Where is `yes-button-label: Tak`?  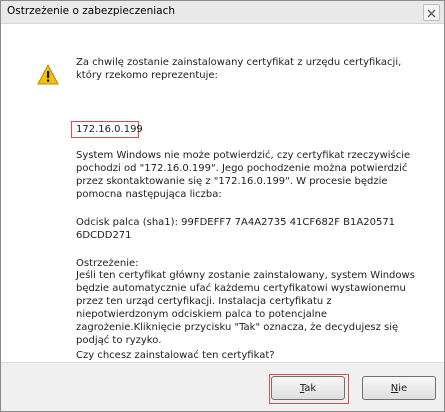
yes-button-label: Tak is located at coordinates (308, 388).